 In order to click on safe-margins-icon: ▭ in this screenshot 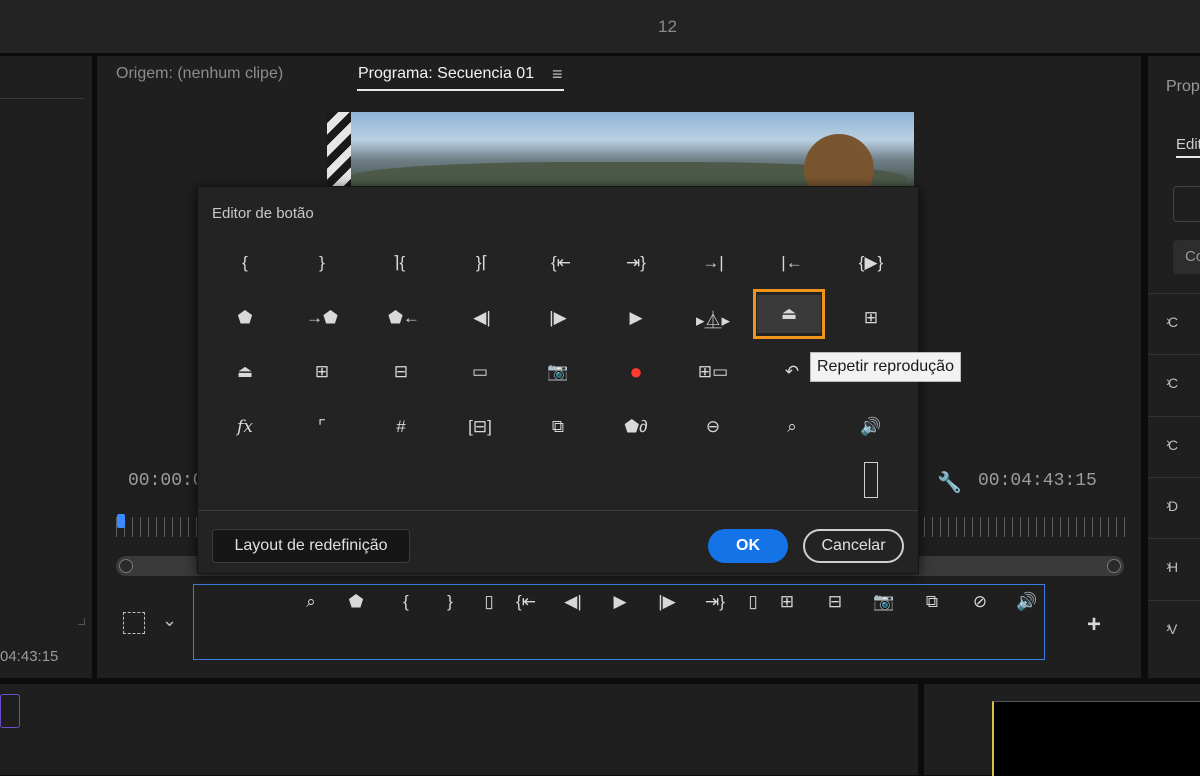, I will do `click(480, 372)`.